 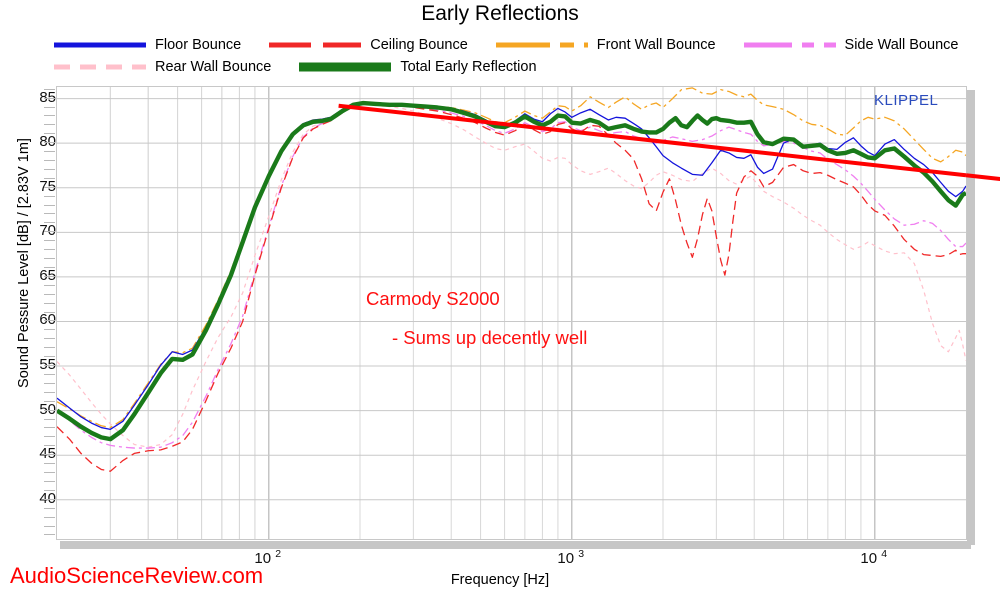 I want to click on klippel-watermark: KLIPPEL, so click(x=906, y=100).